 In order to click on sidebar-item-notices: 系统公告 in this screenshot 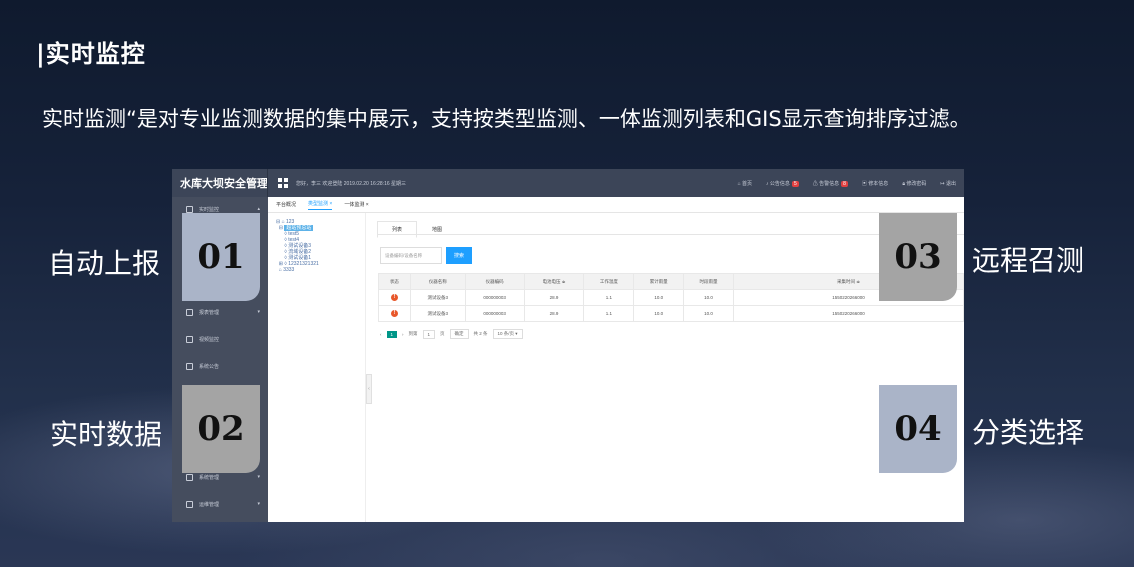, I will do `click(220, 366)`.